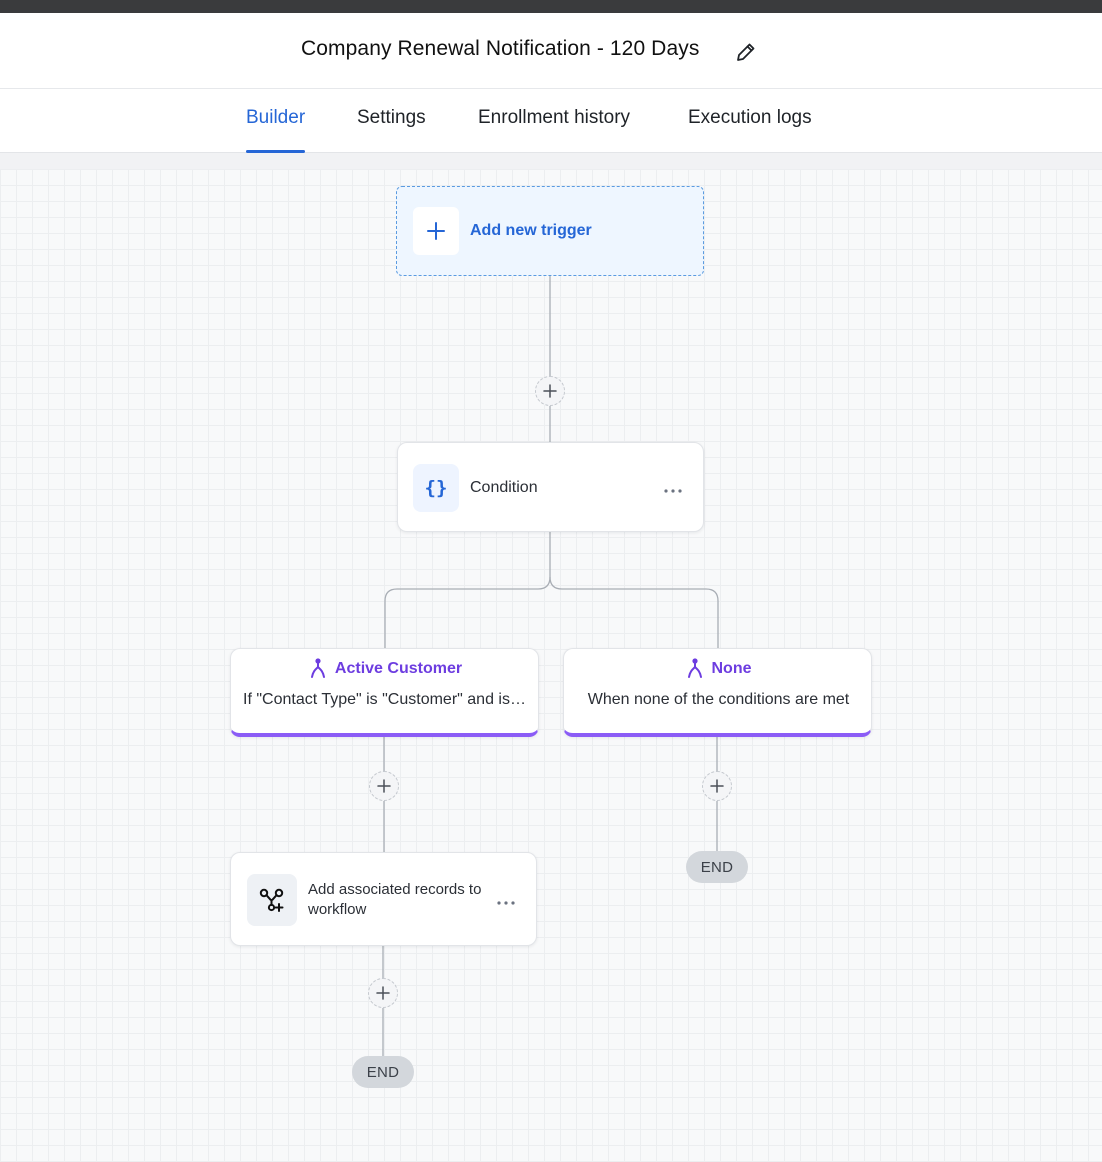  I want to click on tab-execution-logs: Execution logs, so click(750, 130).